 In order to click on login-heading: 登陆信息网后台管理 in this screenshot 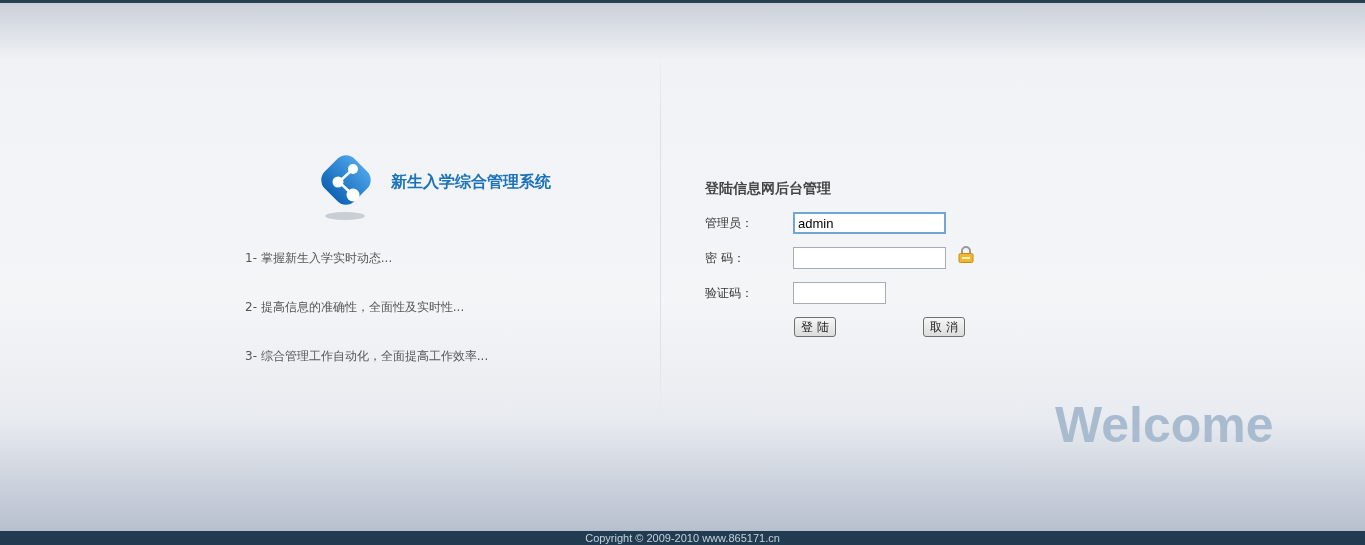, I will do `click(768, 189)`.